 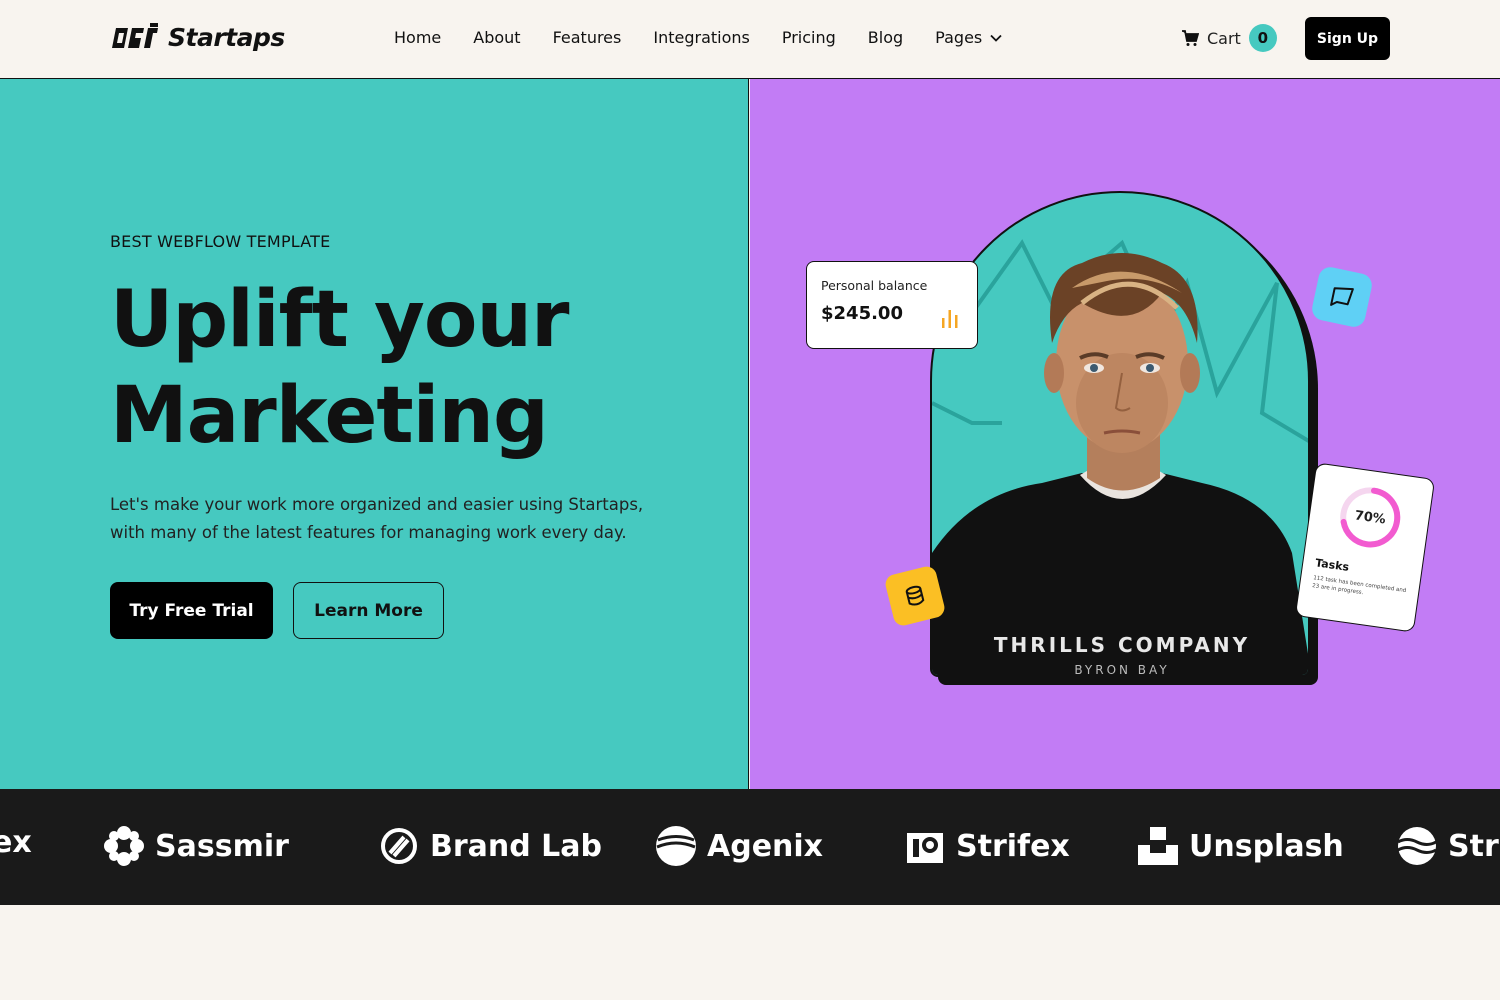 I want to click on brand-name: Stri, so click(x=1474, y=846).